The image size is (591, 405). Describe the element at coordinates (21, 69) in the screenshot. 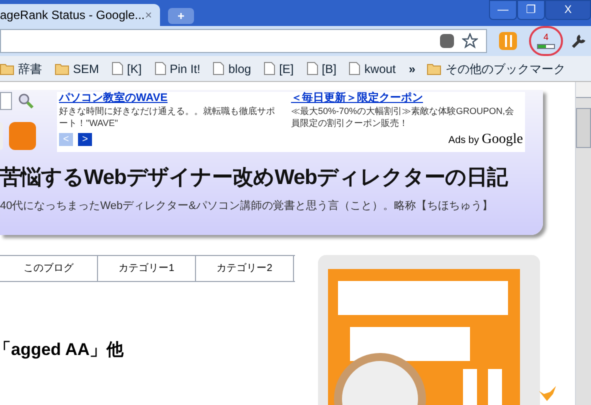

I see `bookmark-item: 辞書` at that location.